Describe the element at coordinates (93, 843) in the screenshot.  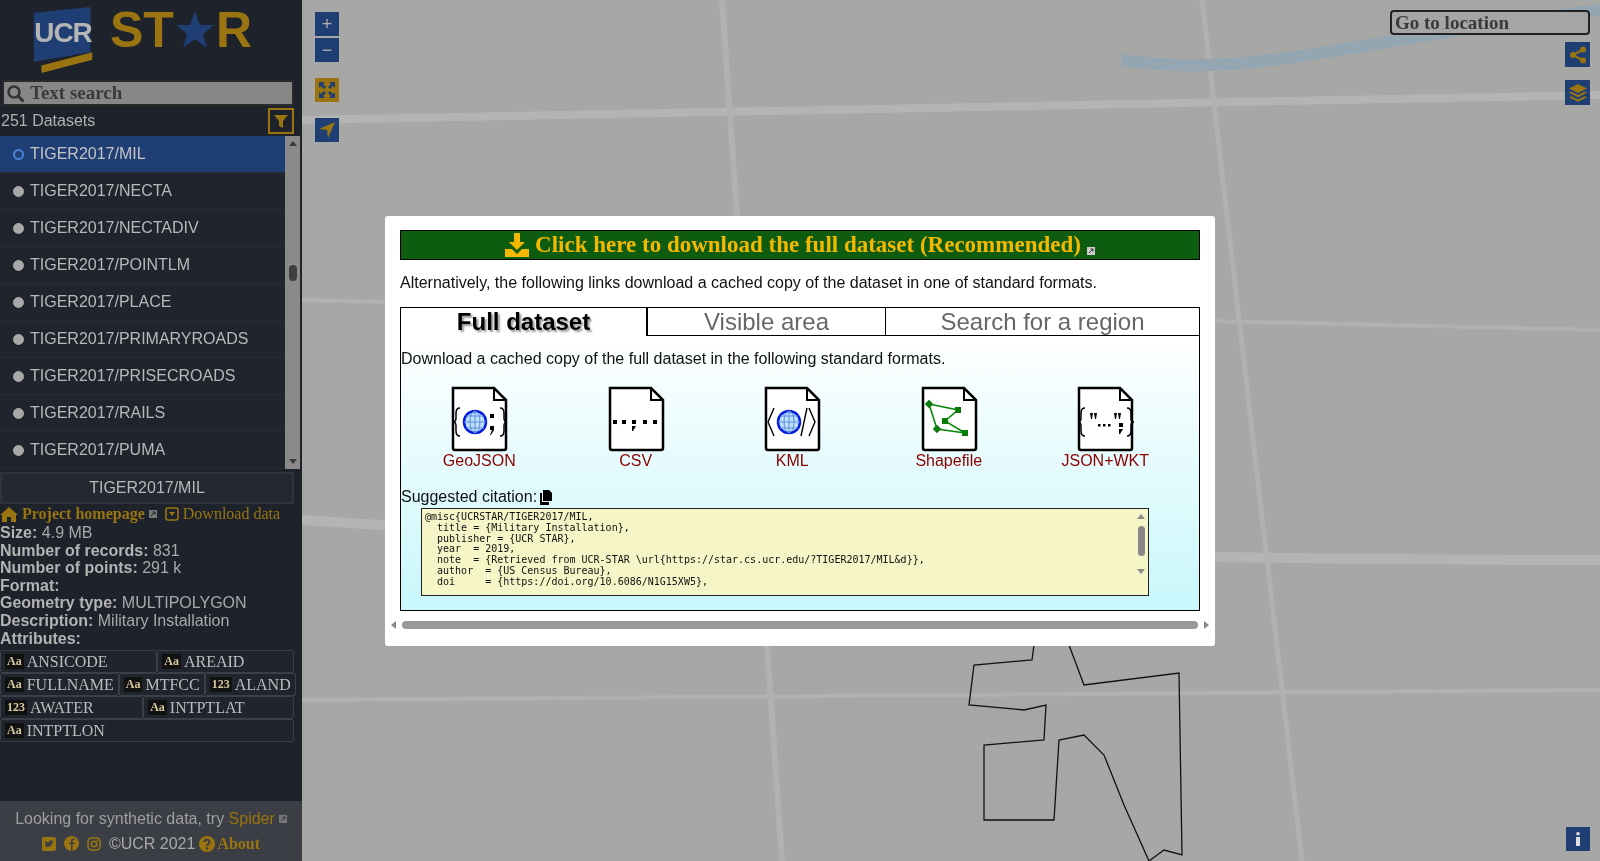
I see `camera-icon` at that location.